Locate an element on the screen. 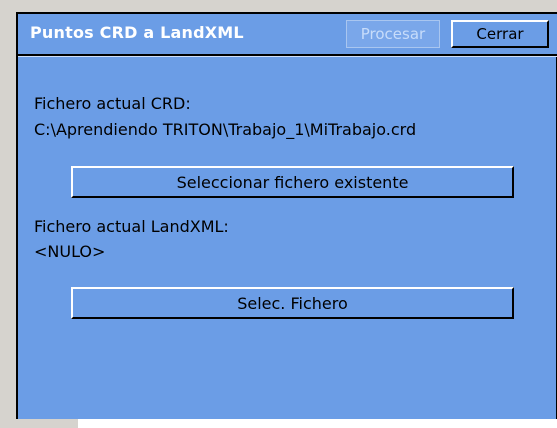 The height and width of the screenshot is (428, 557). background-strip-left is located at coordinates (8, 214).